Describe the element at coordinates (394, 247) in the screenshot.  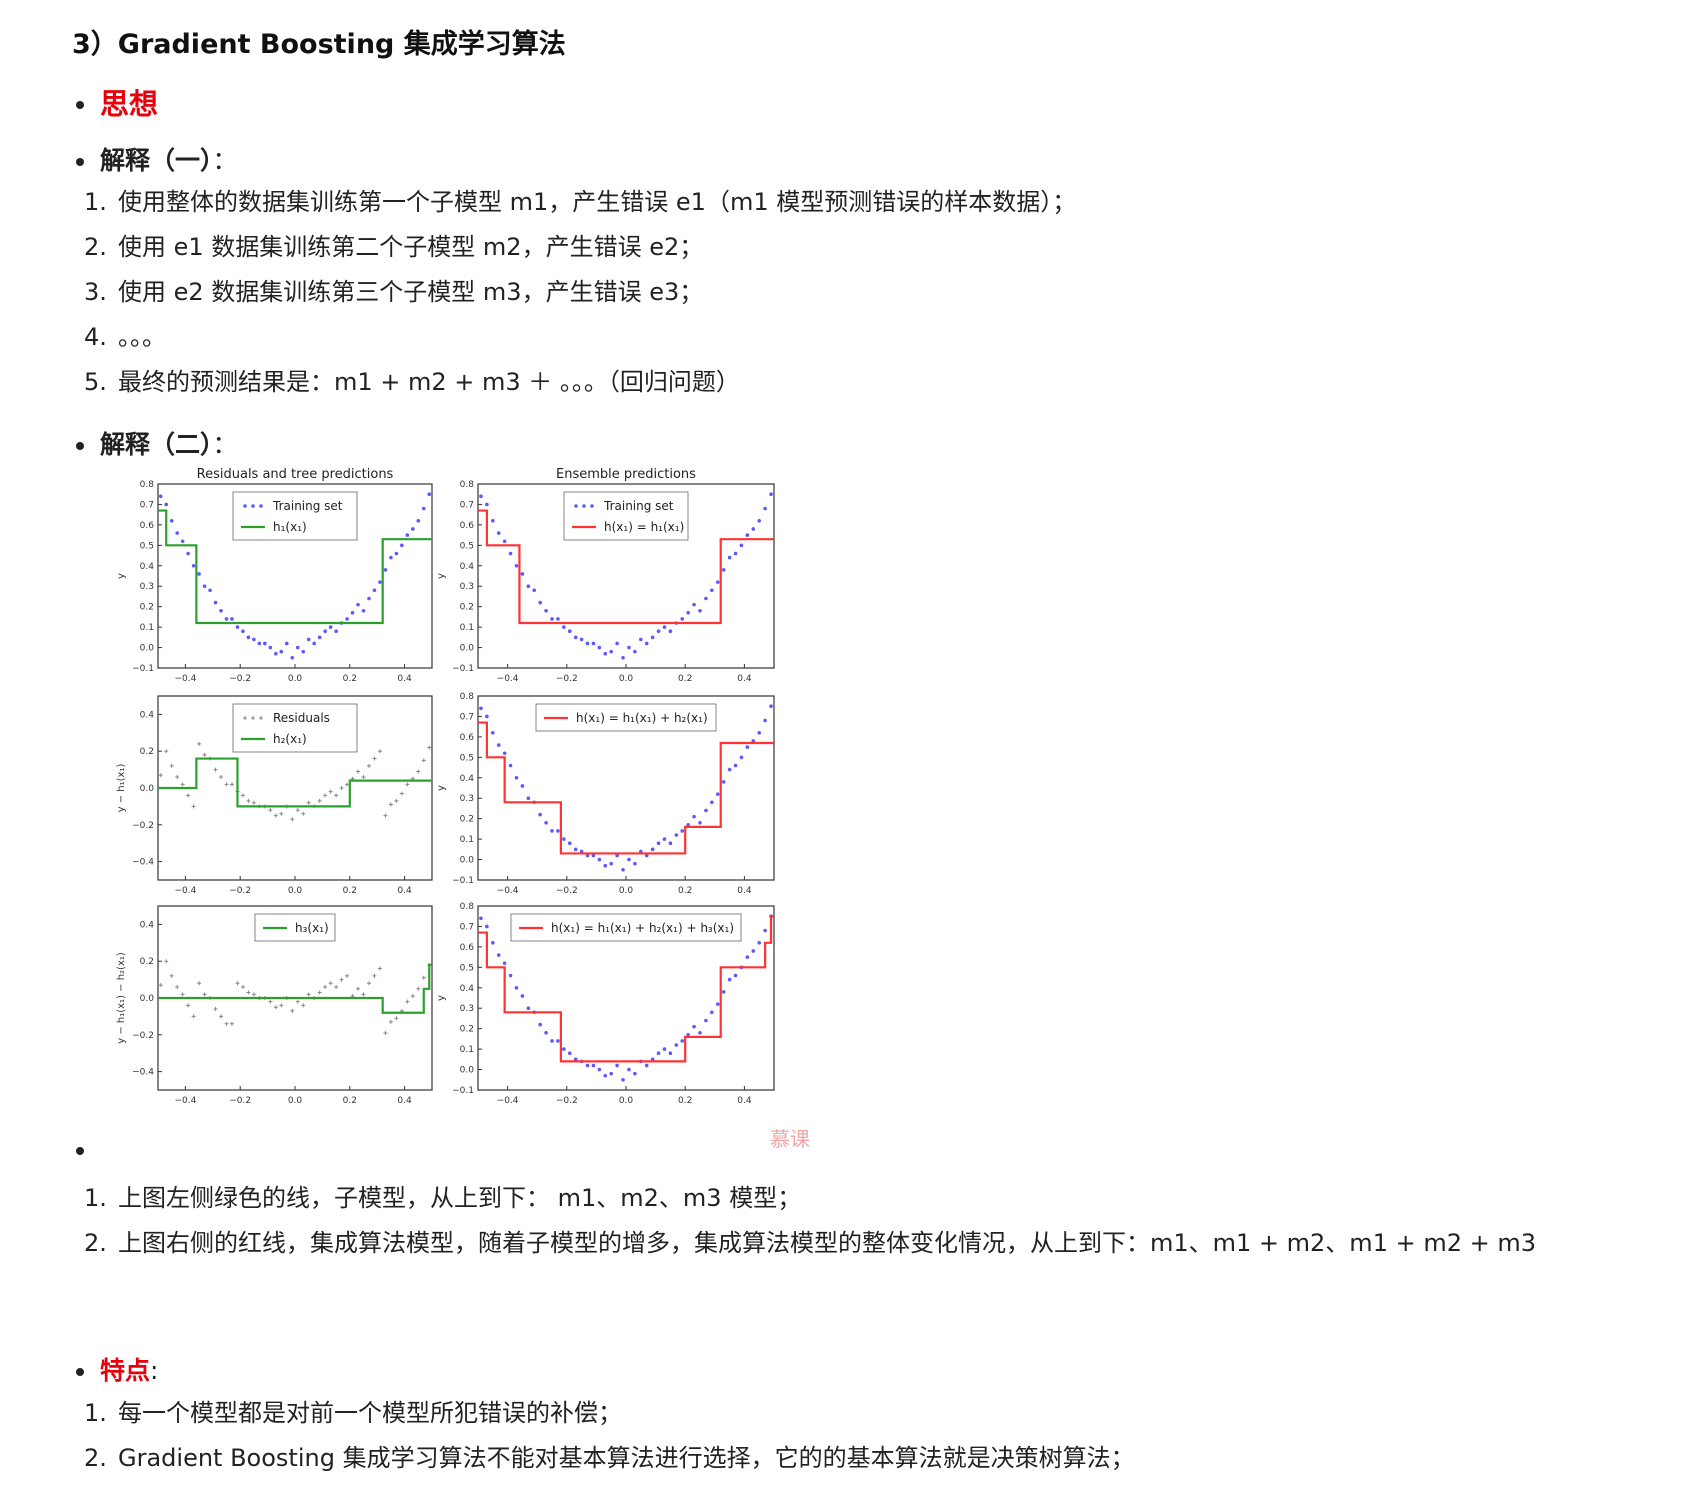
I see `list-item: 2. 使用 e1 数据集训练第二个子模型 m2，产生错误 e2；` at that location.